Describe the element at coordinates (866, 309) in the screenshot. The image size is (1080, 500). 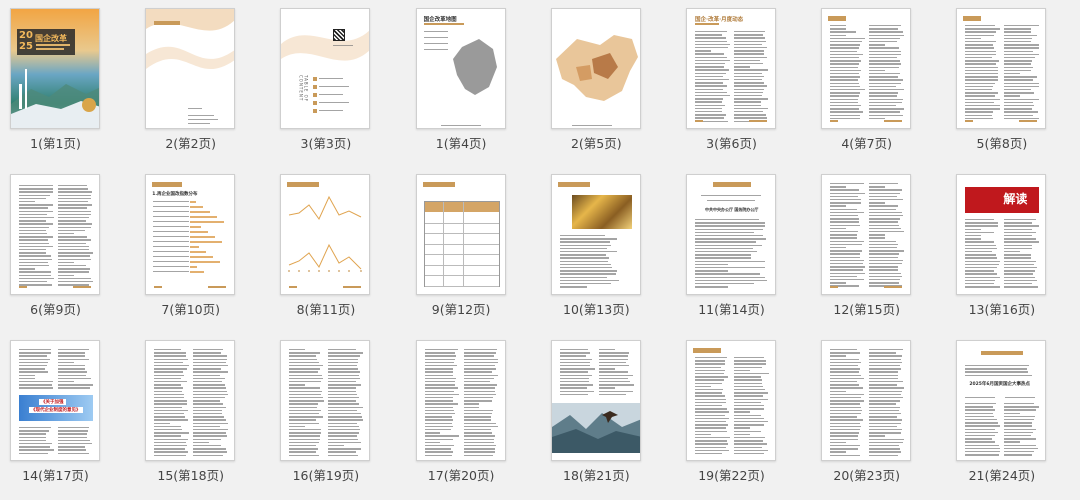
I see `page-label: 12(第15页)` at that location.